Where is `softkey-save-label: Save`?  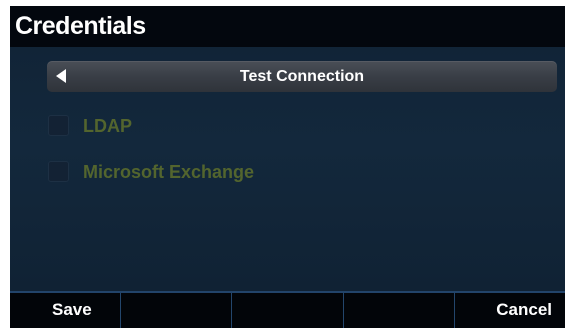
softkey-save-label: Save is located at coordinates (72, 309).